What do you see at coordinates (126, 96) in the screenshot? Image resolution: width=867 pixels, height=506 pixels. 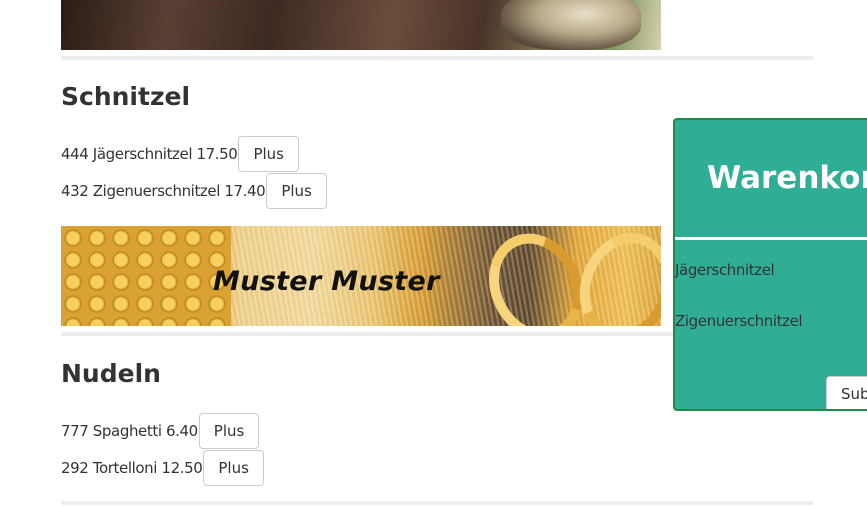 I see `section-title-schnitzel: Schnitzel` at bounding box center [126, 96].